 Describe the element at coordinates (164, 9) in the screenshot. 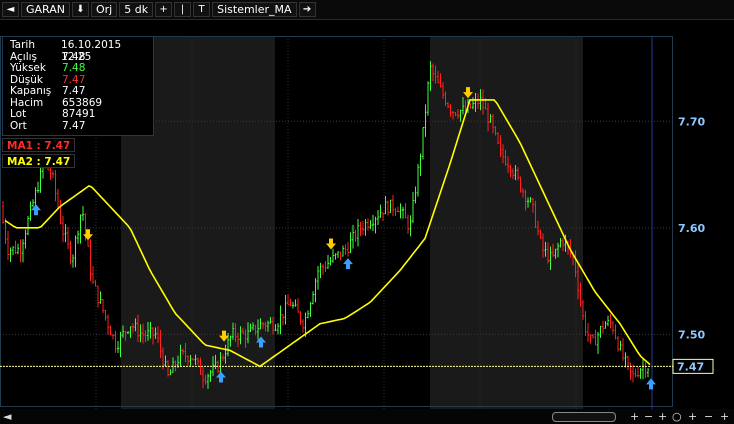

I see `plus-icon: +` at that location.